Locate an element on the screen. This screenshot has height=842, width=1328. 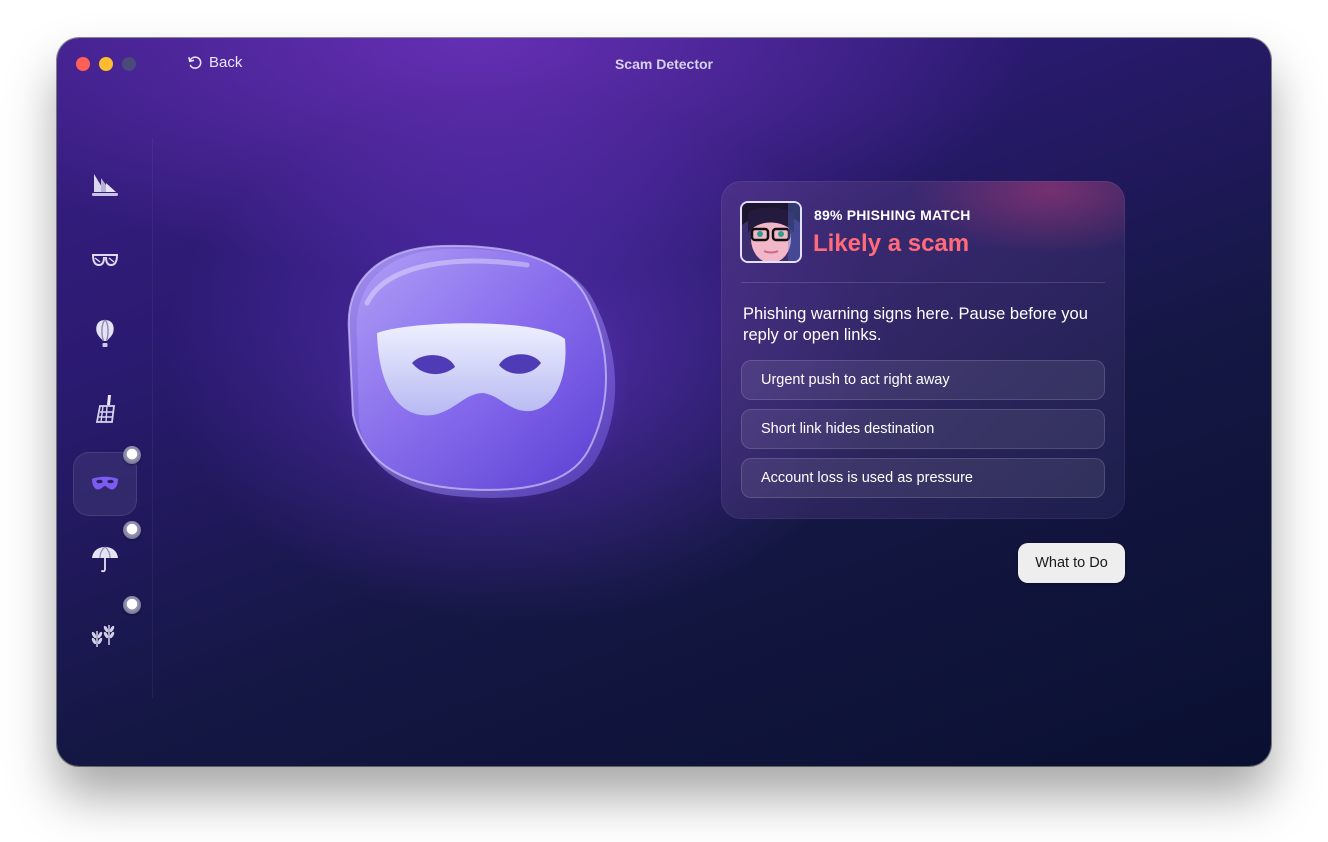
verdict-title: Likely a scam is located at coordinates (891, 243).